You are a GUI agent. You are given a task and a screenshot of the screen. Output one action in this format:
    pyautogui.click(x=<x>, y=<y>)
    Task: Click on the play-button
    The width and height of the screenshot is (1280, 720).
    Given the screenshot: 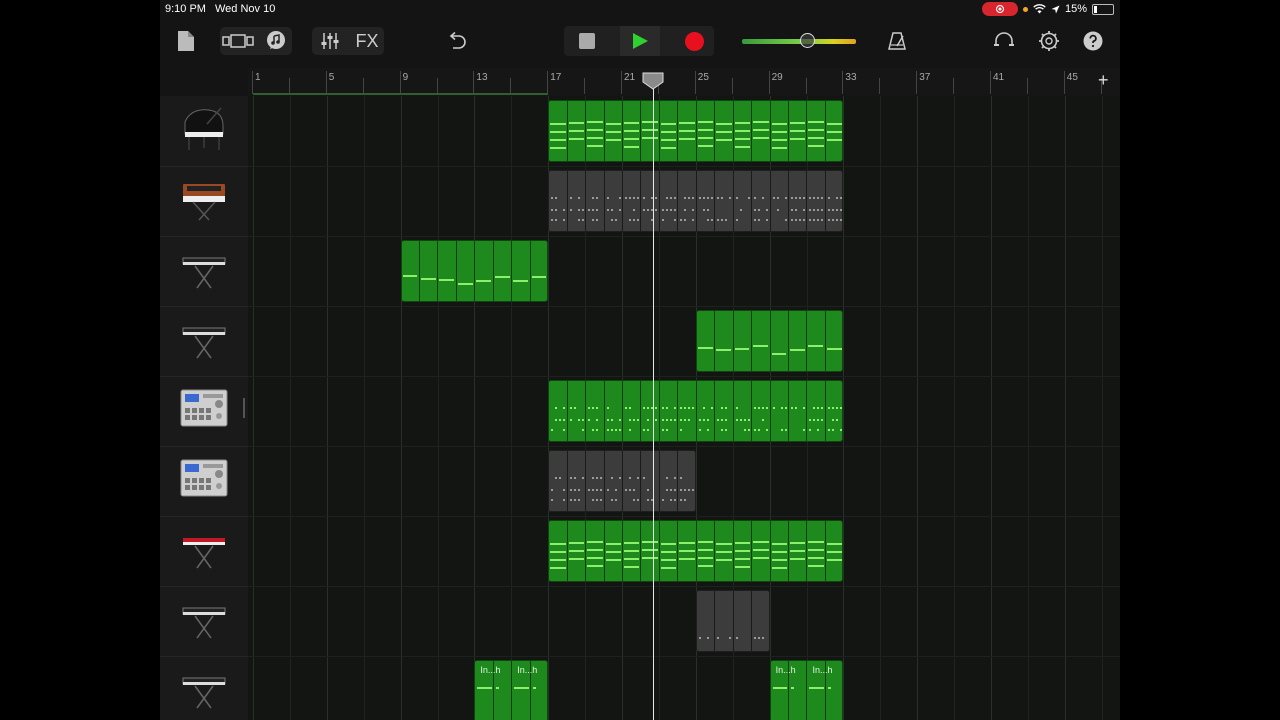 What is the action you would take?
    pyautogui.click(x=640, y=41)
    